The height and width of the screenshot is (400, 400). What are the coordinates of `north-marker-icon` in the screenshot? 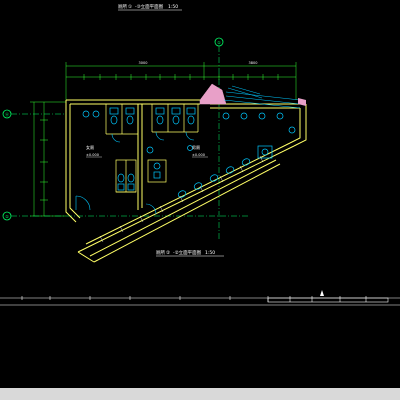 It's located at (322, 293).